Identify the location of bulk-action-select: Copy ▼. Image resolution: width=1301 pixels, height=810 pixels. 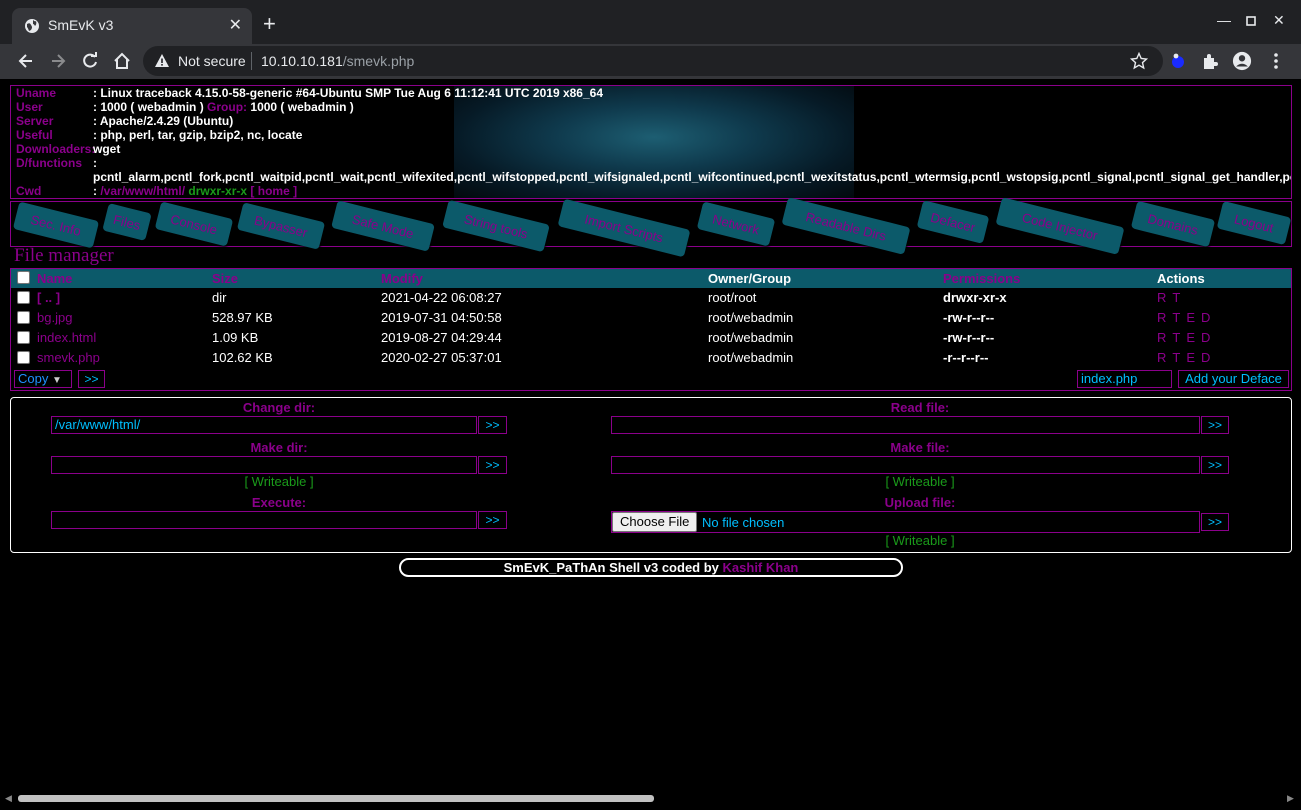
(43, 379).